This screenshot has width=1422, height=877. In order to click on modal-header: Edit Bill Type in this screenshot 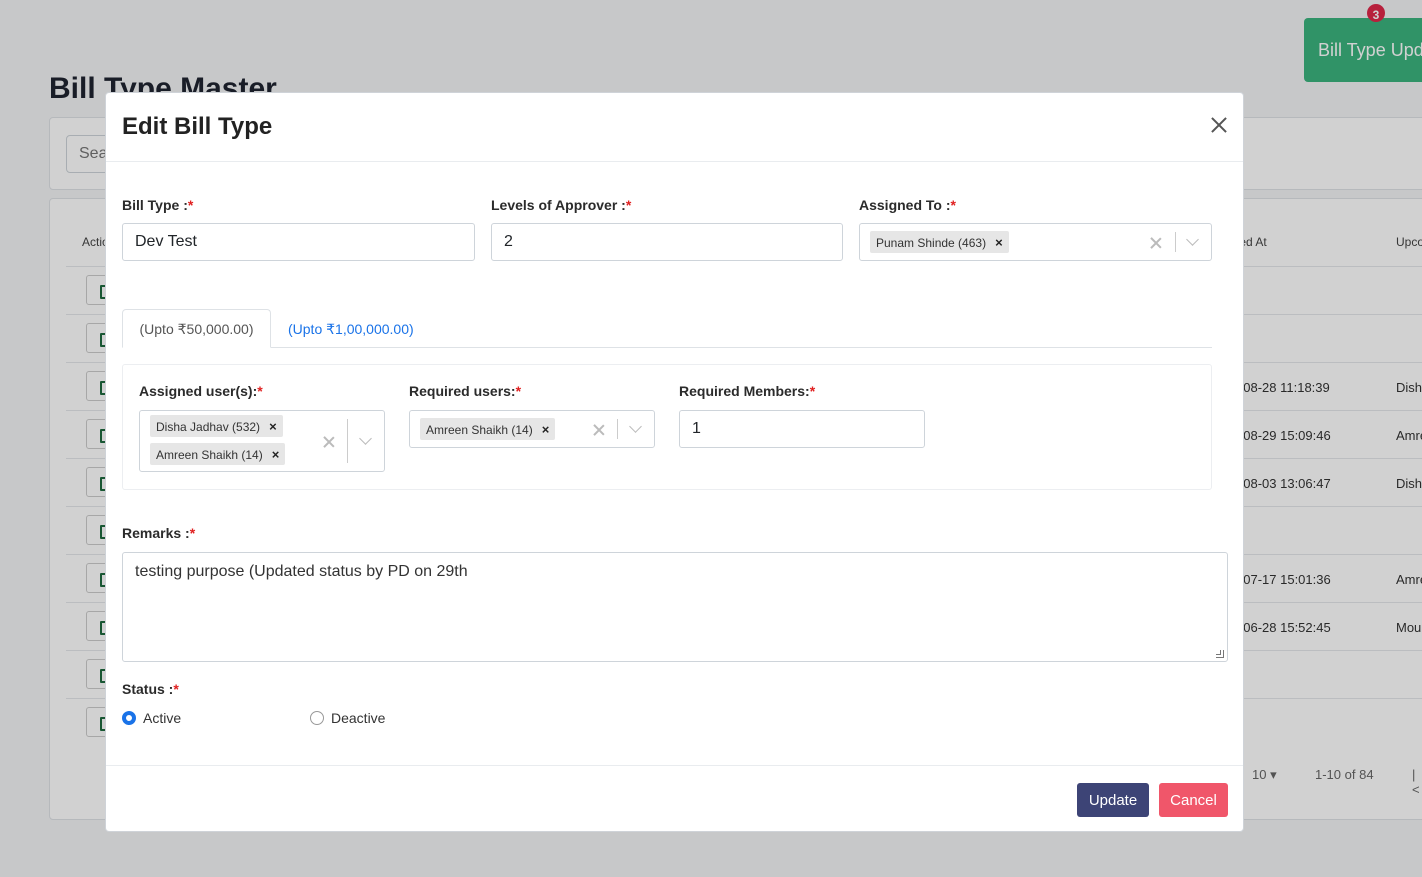, I will do `click(674, 127)`.